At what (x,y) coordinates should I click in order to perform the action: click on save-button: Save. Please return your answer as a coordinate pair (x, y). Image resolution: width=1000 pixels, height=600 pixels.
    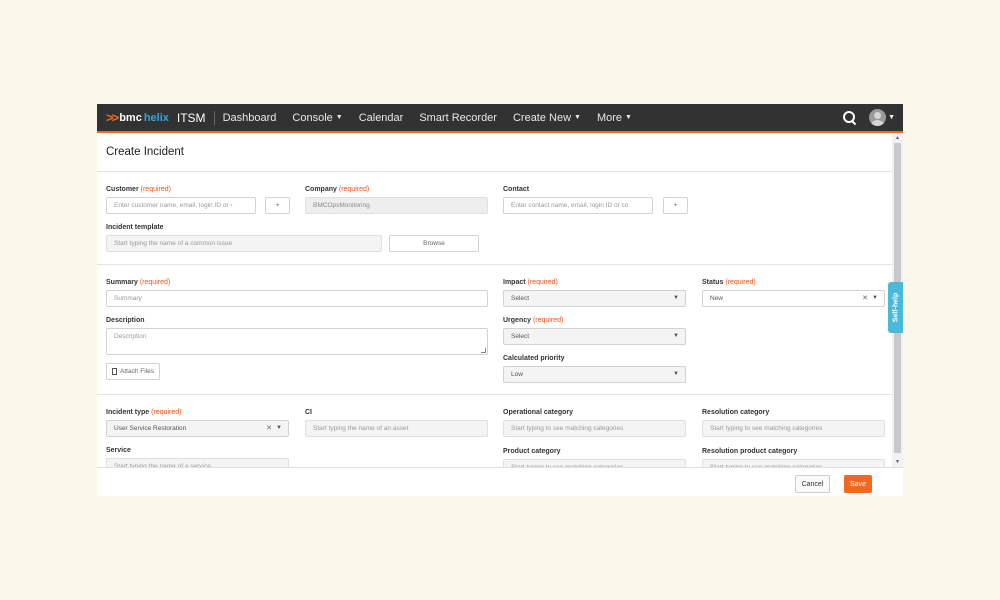
    Looking at the image, I should click on (858, 484).